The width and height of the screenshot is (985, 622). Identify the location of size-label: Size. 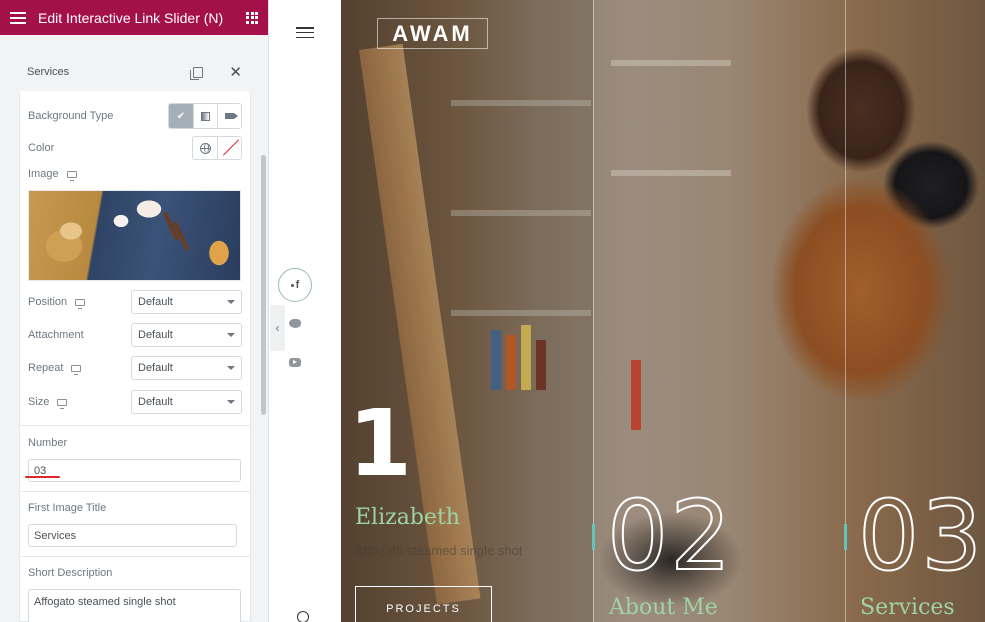
(39, 402).